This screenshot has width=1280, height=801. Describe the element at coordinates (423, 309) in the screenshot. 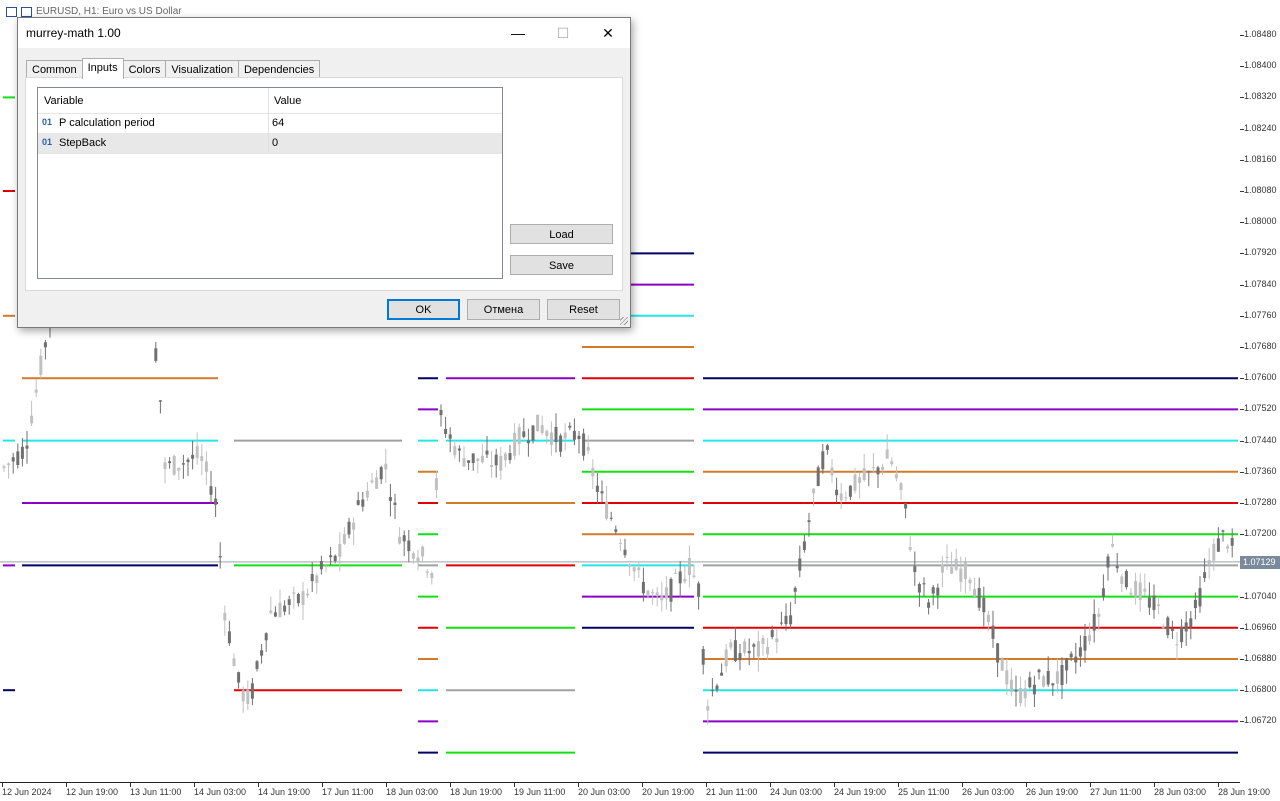

I see `ok-button: OK` at that location.